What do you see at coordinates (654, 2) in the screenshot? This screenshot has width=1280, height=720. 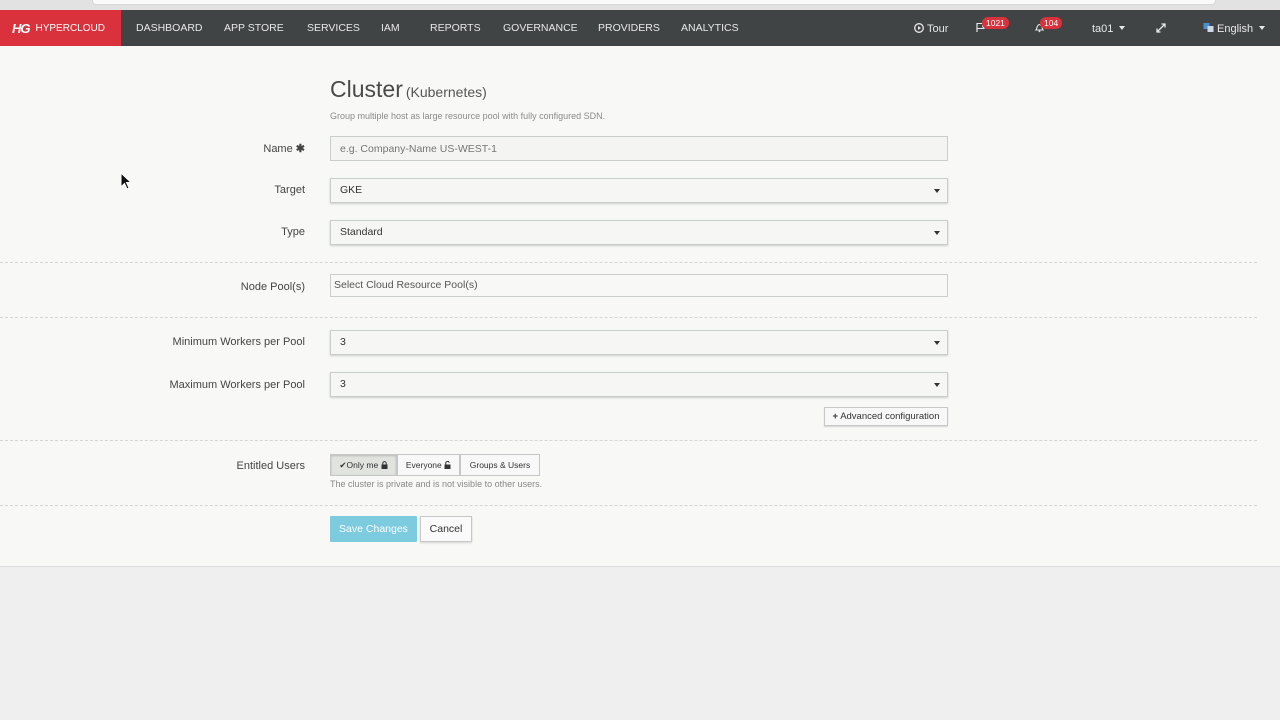 I see `address-bar-edge` at bounding box center [654, 2].